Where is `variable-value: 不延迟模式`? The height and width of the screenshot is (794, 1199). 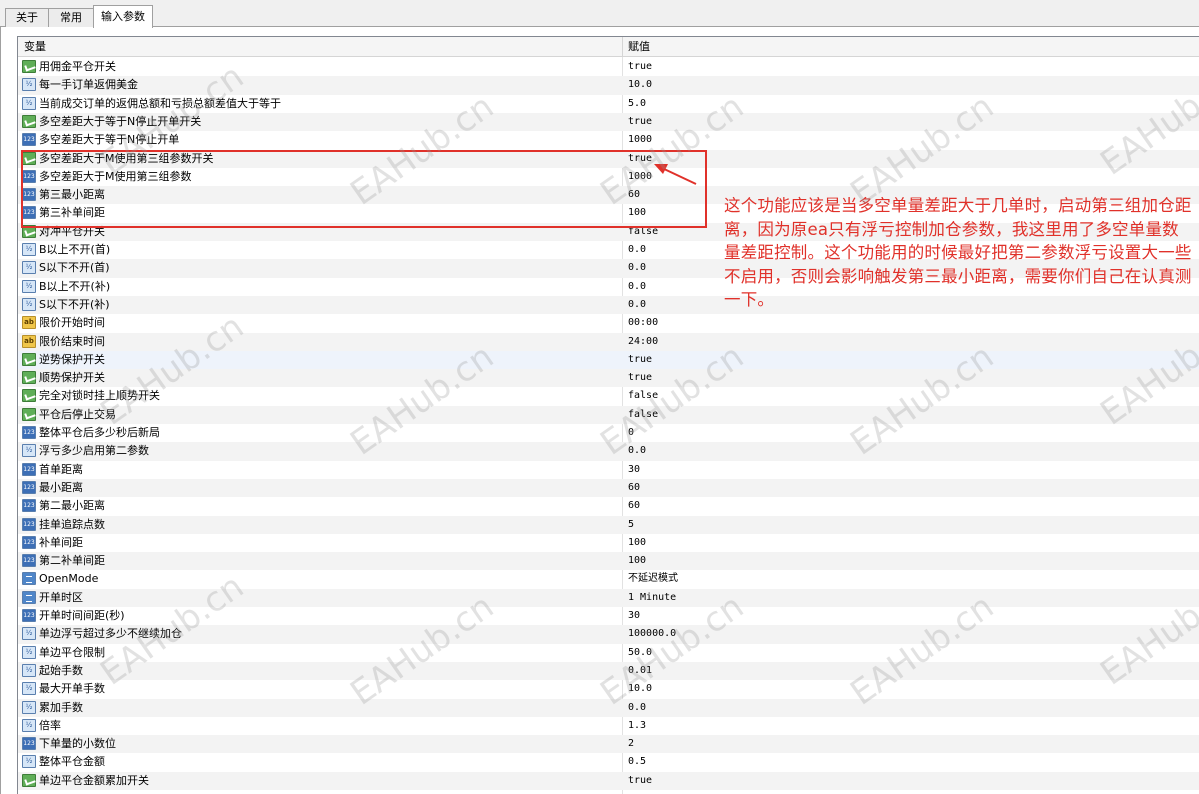 variable-value: 不延迟模式 is located at coordinates (653, 579).